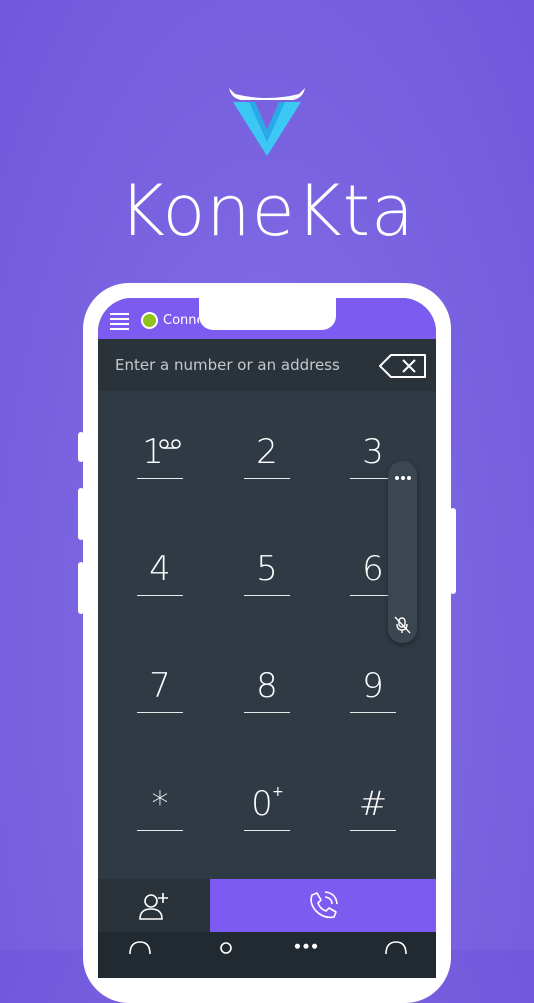 Image resolution: width=534 pixels, height=1003 pixels. I want to click on history-tab-icon, so click(140, 947).